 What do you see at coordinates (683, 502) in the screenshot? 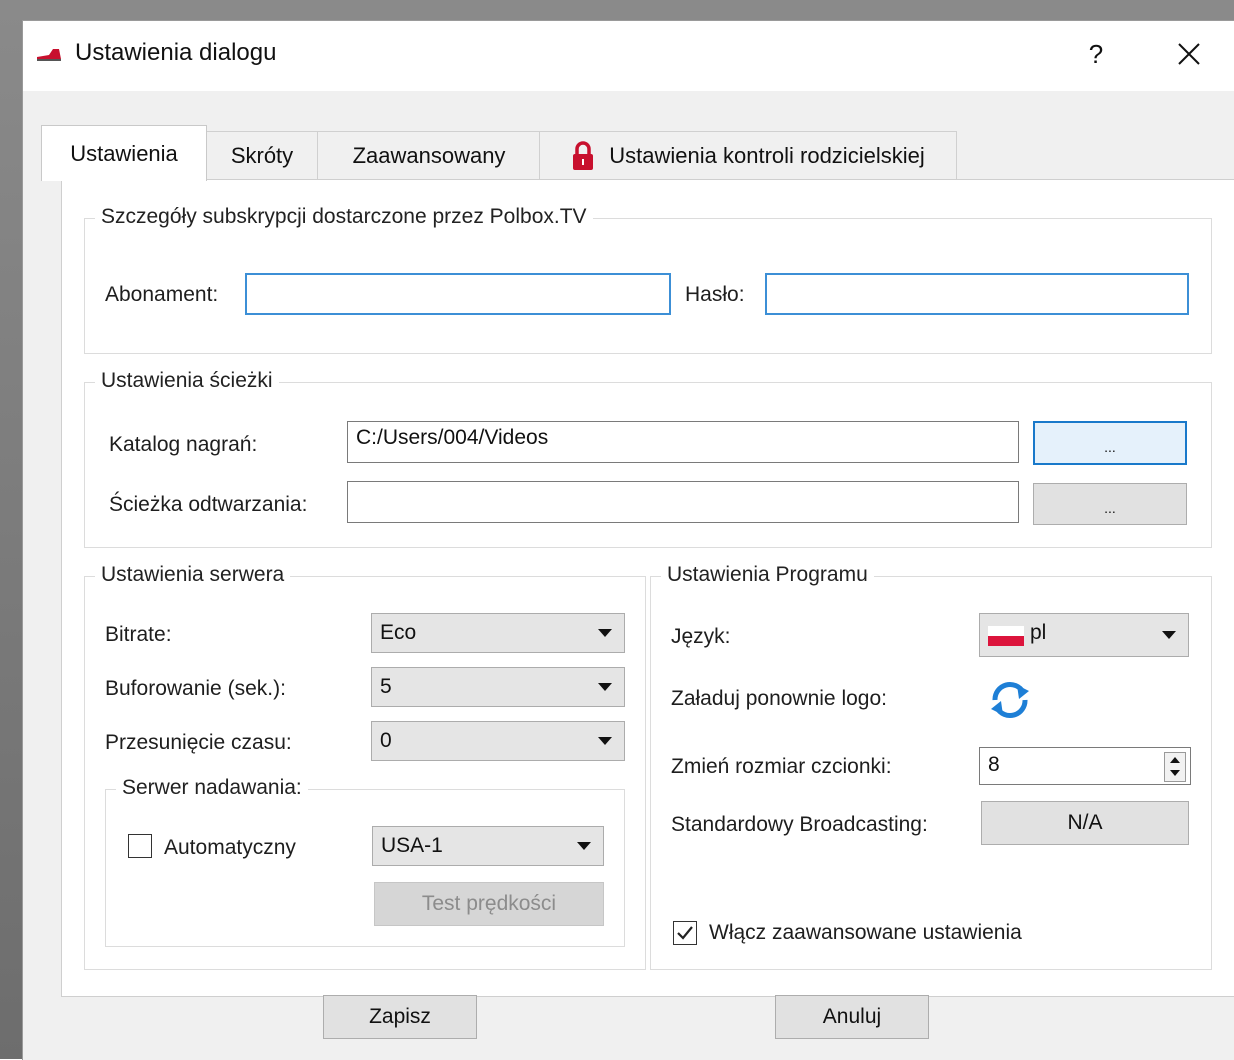
I see `playback-path-input` at bounding box center [683, 502].